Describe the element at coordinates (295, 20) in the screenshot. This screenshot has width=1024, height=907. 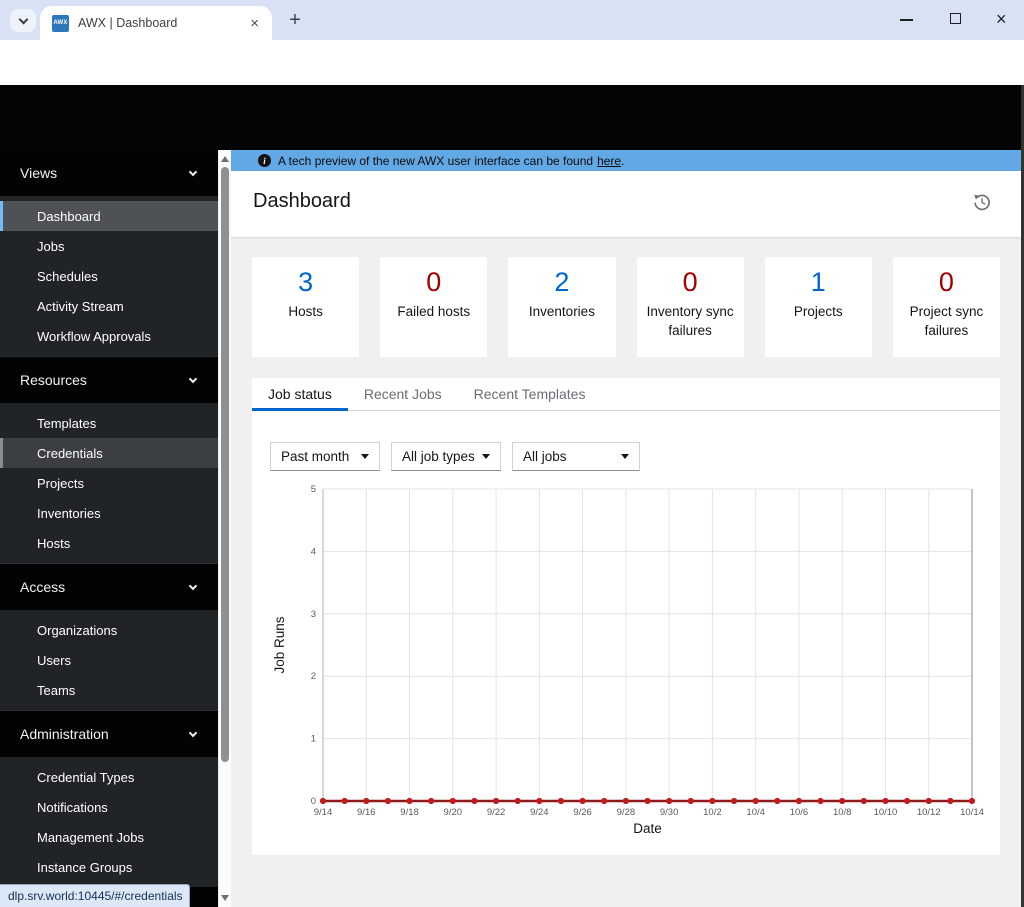
I see `new-tab-button: +` at that location.